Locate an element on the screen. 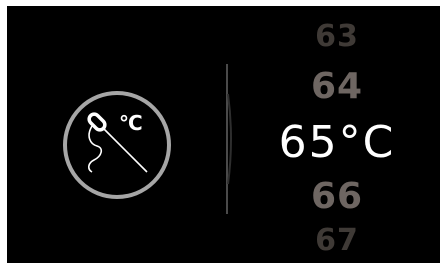 The width and height of the screenshot is (442, 265). picker-option-67: 67 is located at coordinates (337, 241).